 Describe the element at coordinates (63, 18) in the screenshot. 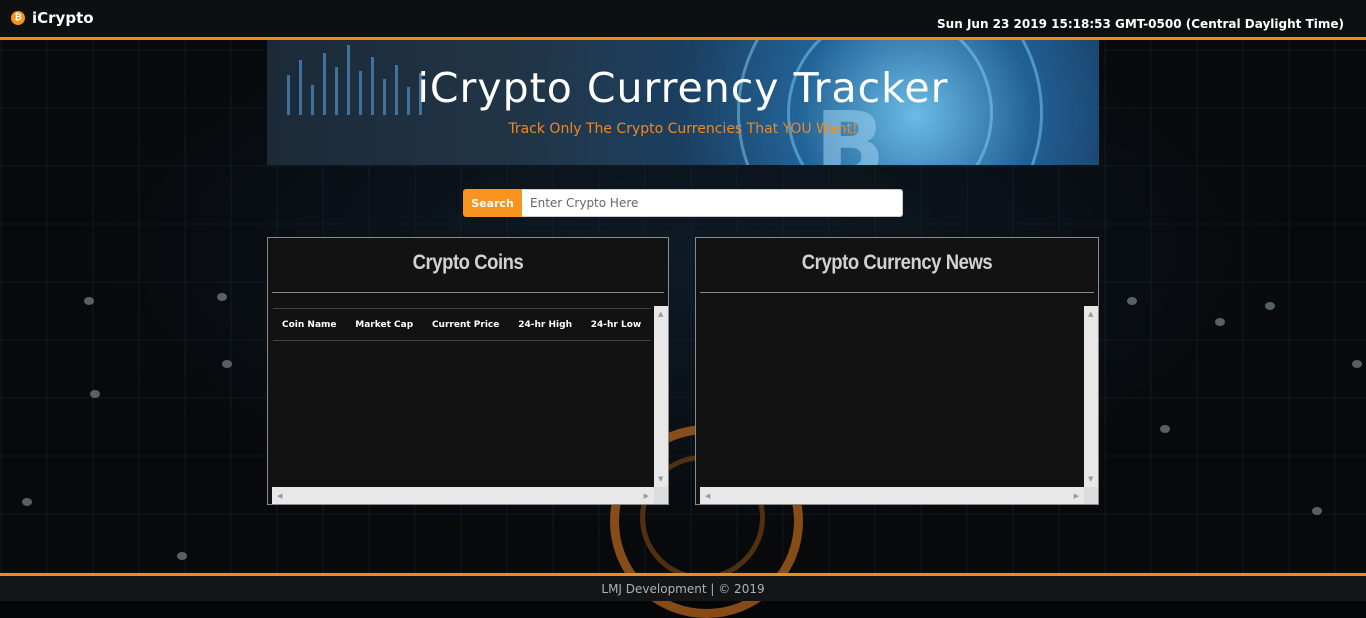

I see `brand-name: iCrypto` at that location.